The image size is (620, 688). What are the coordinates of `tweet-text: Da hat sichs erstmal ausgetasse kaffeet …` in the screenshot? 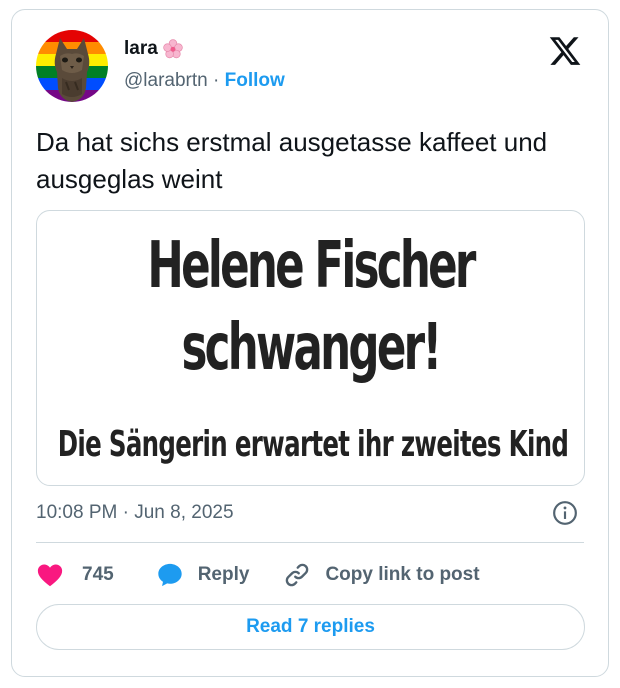 It's located at (292, 160).